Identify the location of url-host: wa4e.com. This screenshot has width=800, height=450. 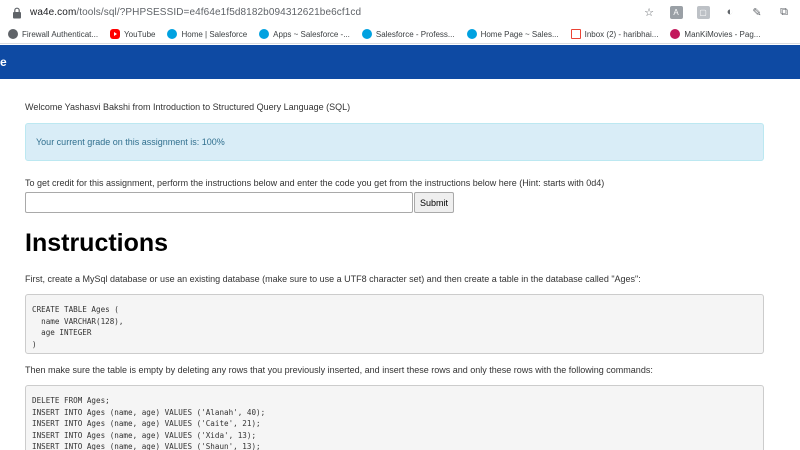
(53, 12).